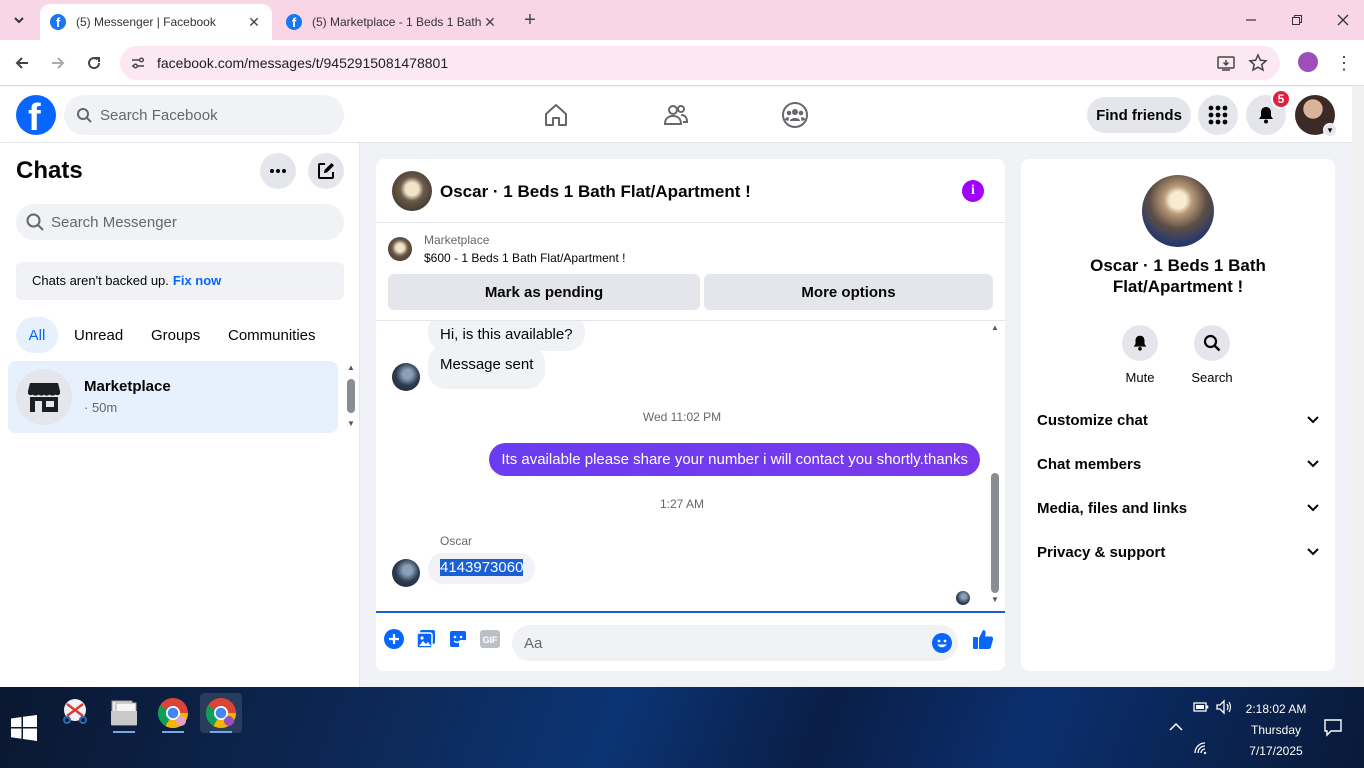 Image resolution: width=1364 pixels, height=768 pixels. I want to click on like-button, so click(983, 639).